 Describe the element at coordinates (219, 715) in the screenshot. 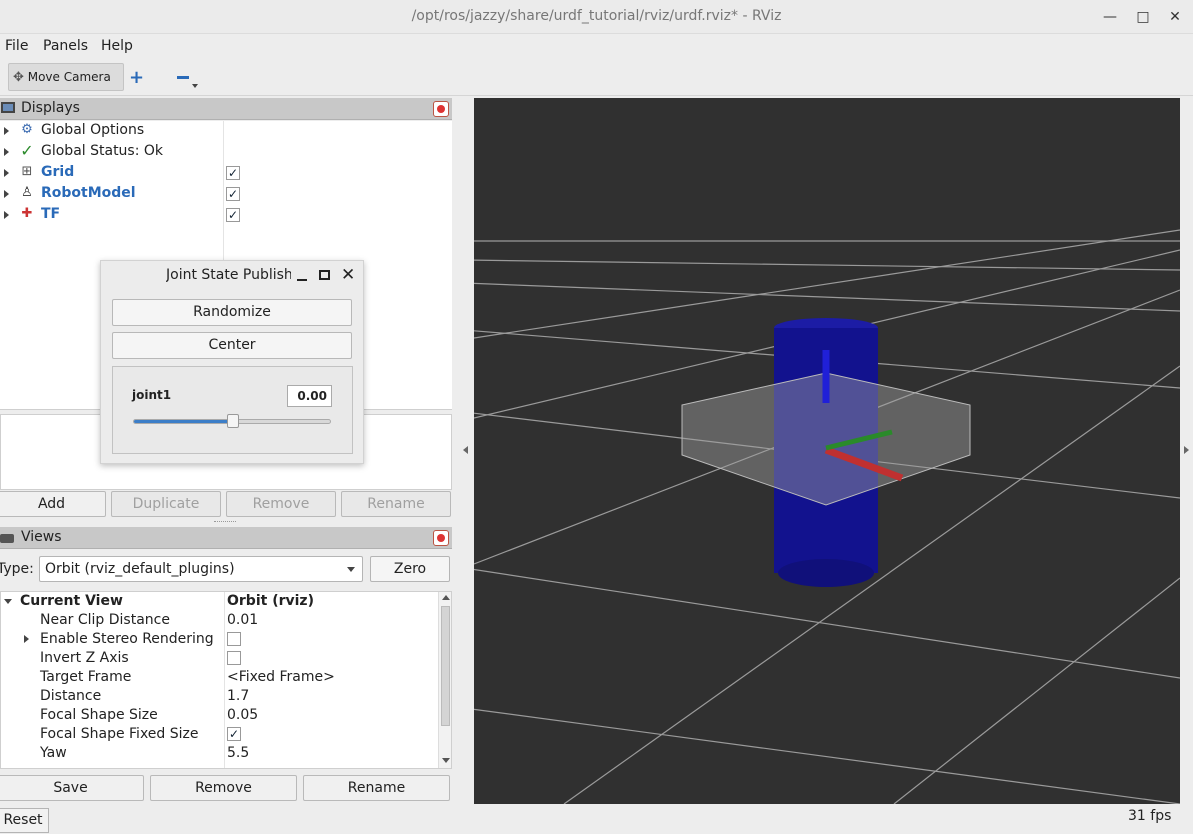

I see `property-row: Focal Shape Size 0.05` at that location.